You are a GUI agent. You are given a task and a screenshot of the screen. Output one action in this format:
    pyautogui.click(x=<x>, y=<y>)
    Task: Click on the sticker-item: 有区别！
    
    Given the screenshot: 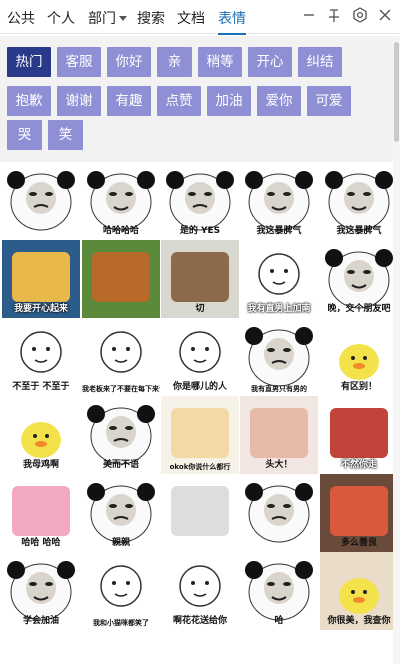 What is the action you would take?
    pyautogui.click(x=356, y=357)
    